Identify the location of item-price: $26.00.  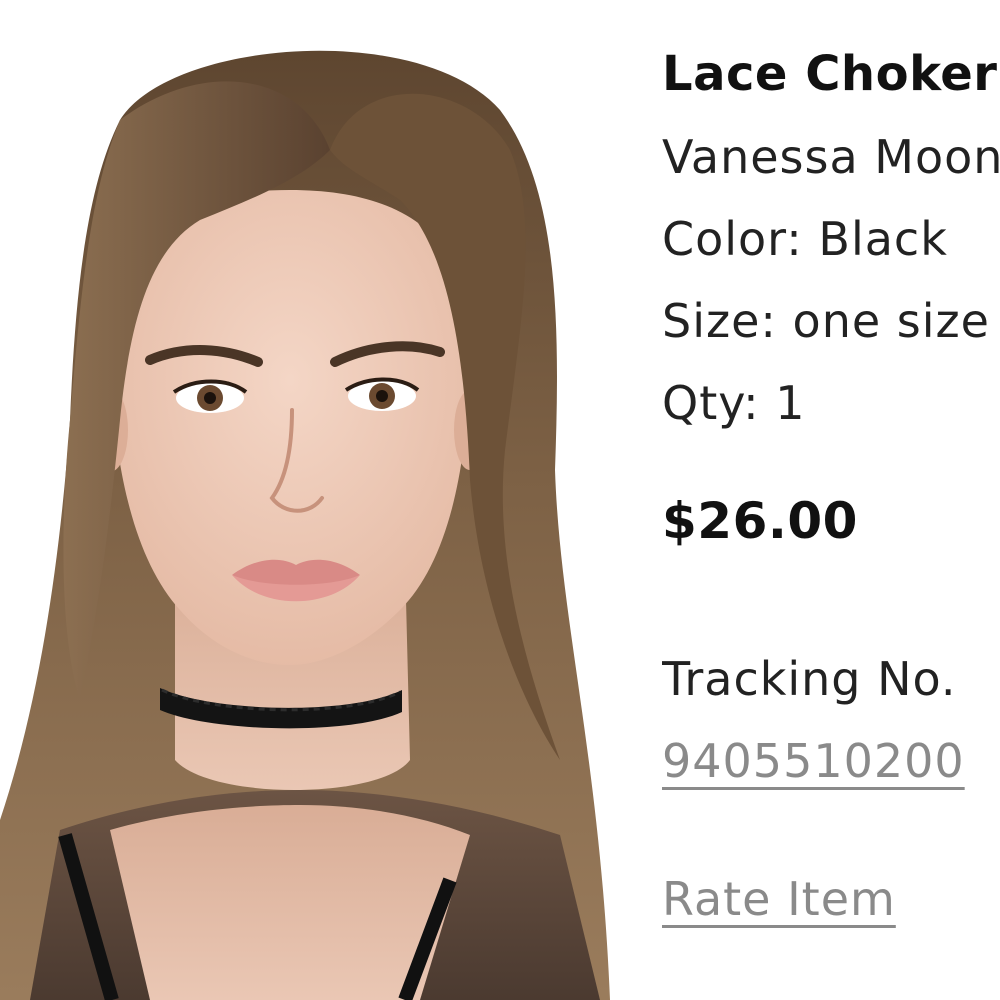
(760, 521).